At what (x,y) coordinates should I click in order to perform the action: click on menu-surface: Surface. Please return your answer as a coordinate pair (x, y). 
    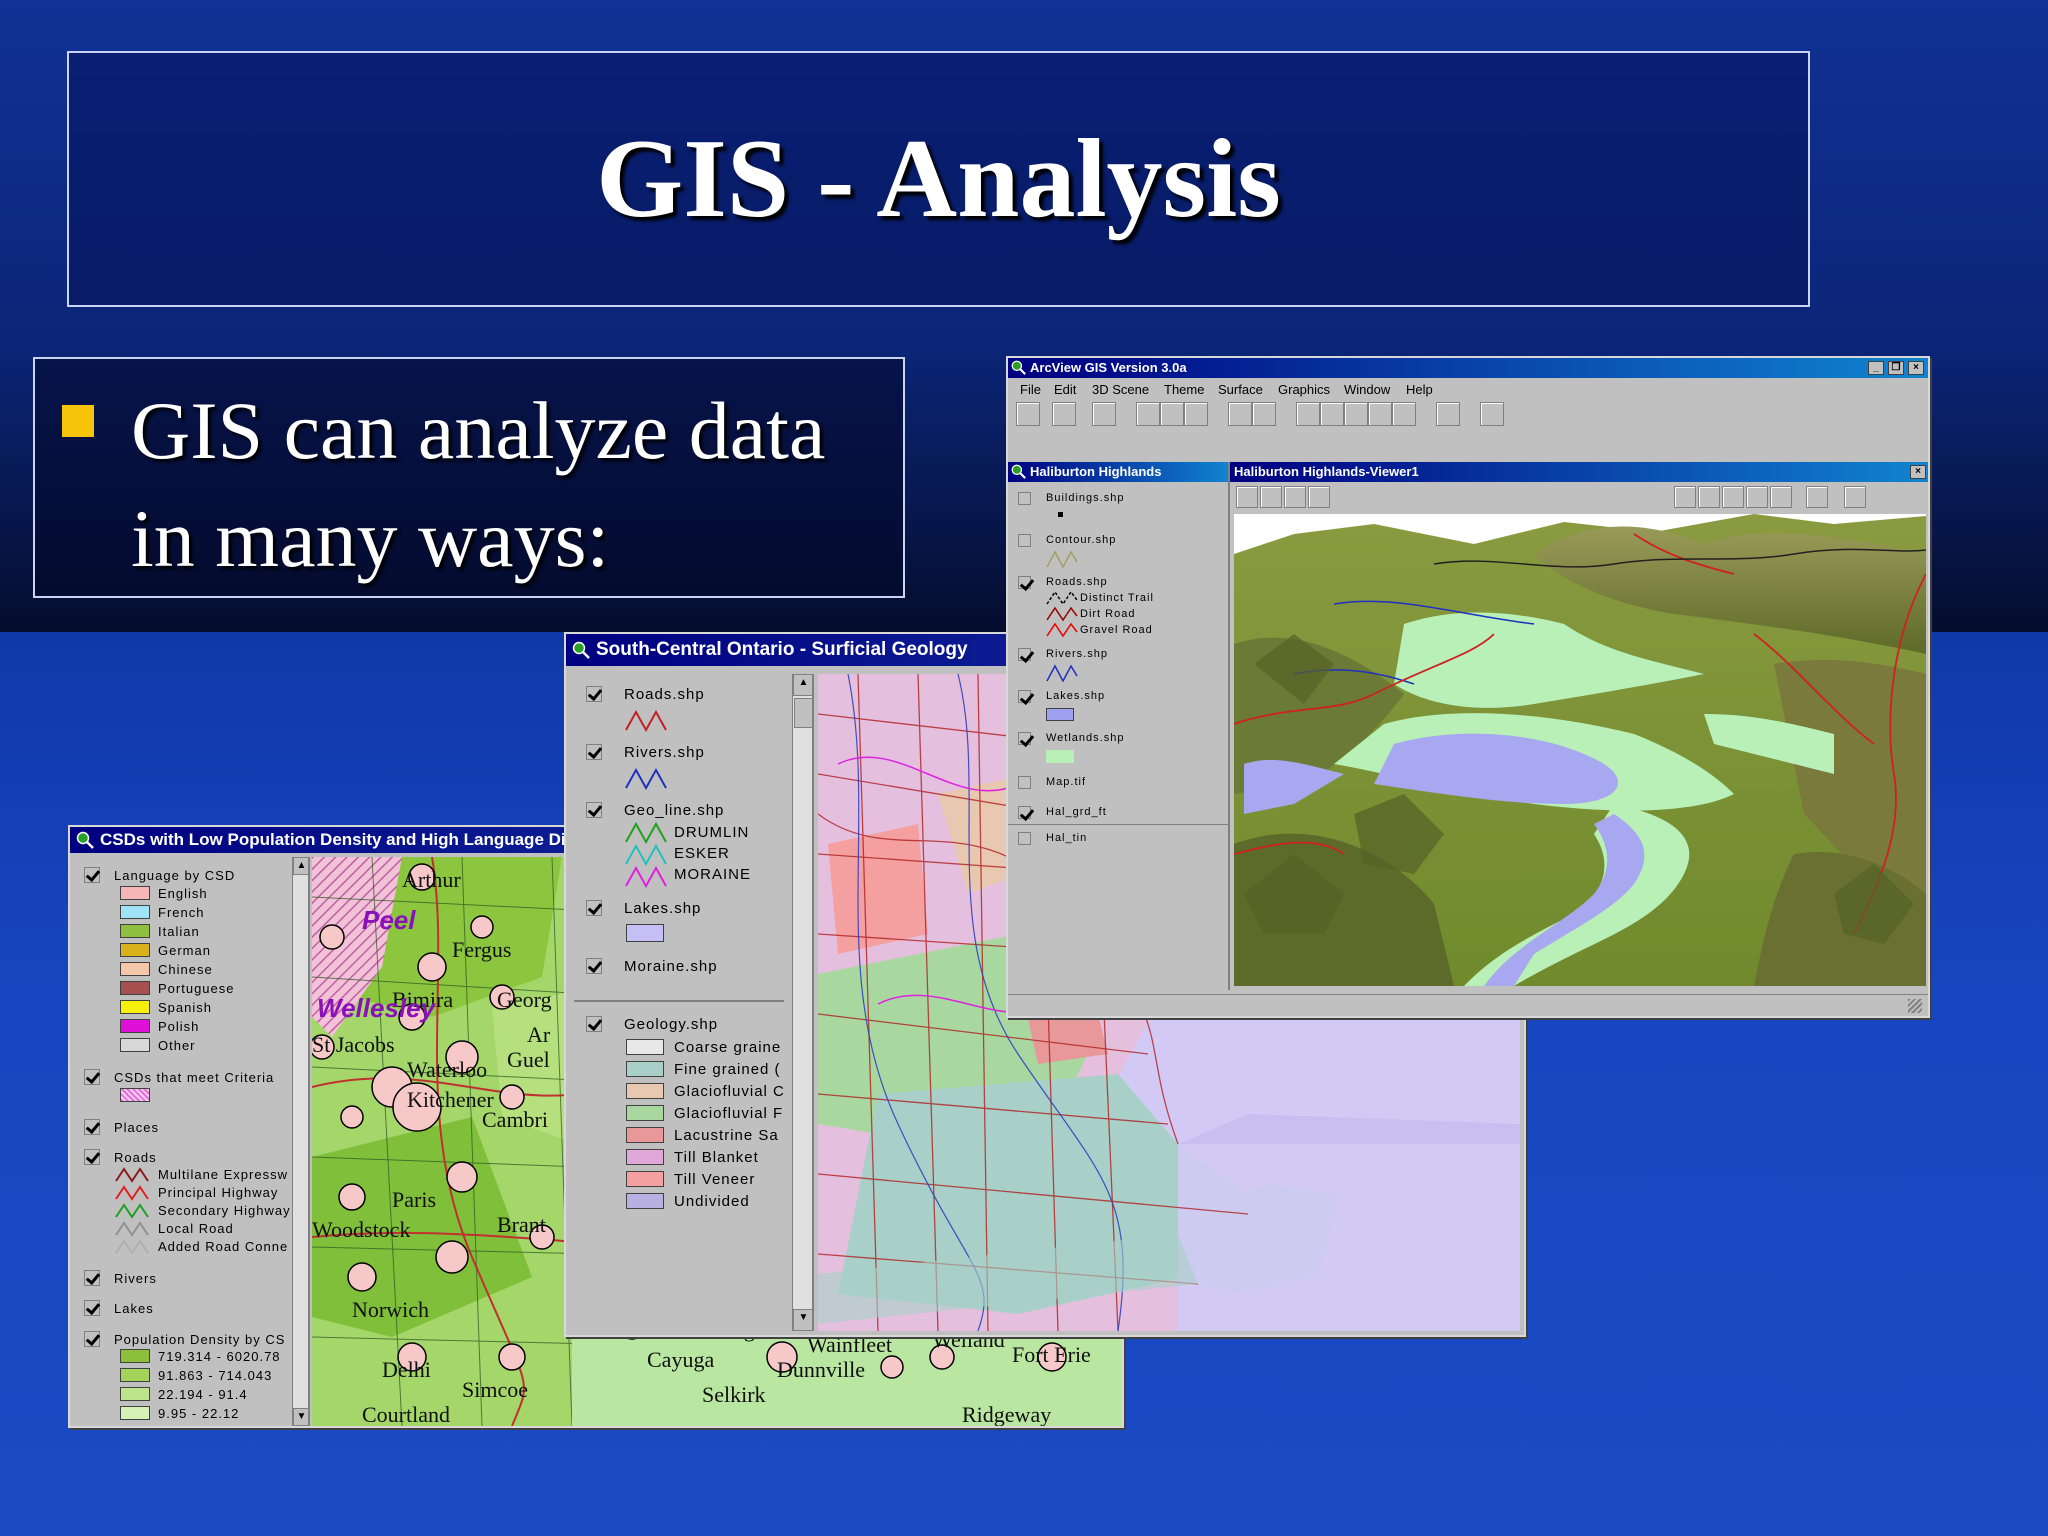
    Looking at the image, I should click on (1240, 389).